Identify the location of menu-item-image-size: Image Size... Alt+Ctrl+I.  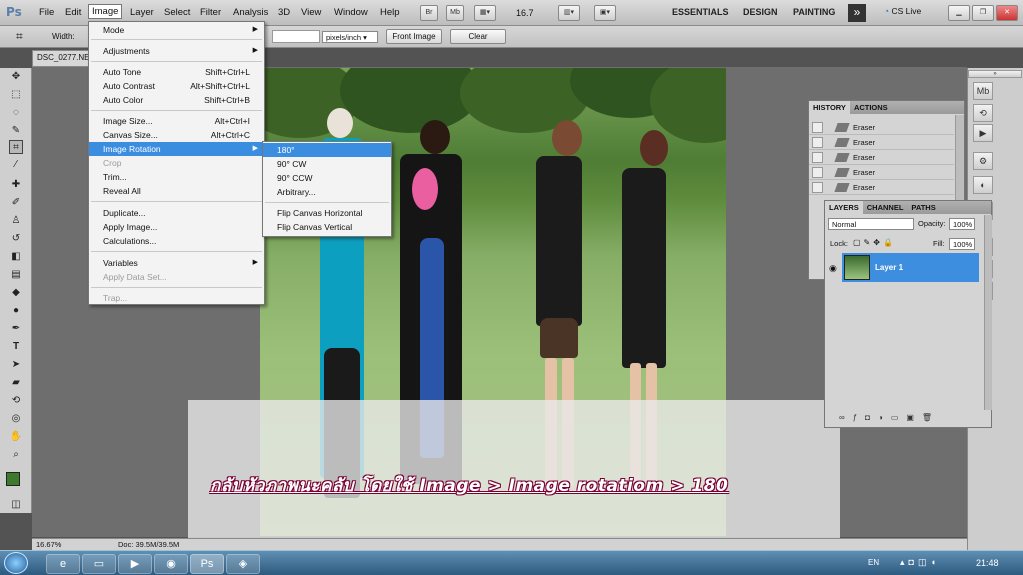
(176, 121).